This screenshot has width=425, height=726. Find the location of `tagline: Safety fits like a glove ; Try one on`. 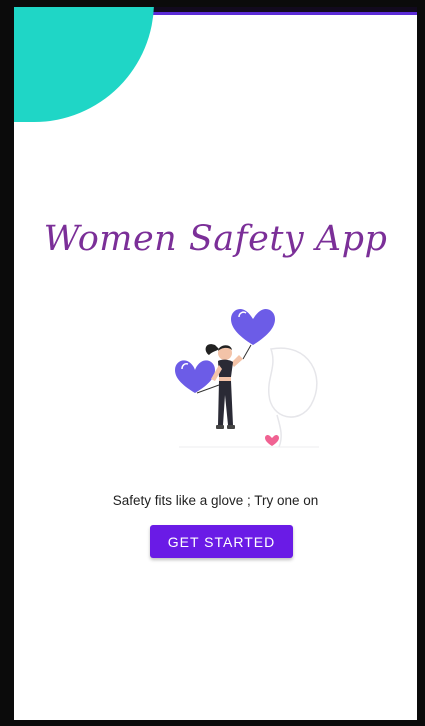

tagline: Safety fits like a glove ; Try one on is located at coordinates (215, 500).